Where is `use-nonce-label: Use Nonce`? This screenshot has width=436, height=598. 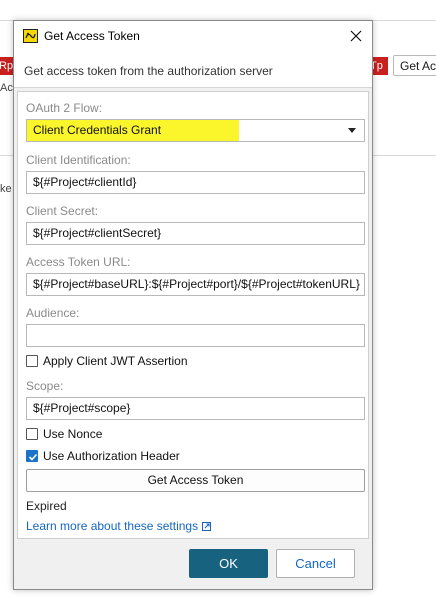 use-nonce-label: Use Nonce is located at coordinates (73, 434).